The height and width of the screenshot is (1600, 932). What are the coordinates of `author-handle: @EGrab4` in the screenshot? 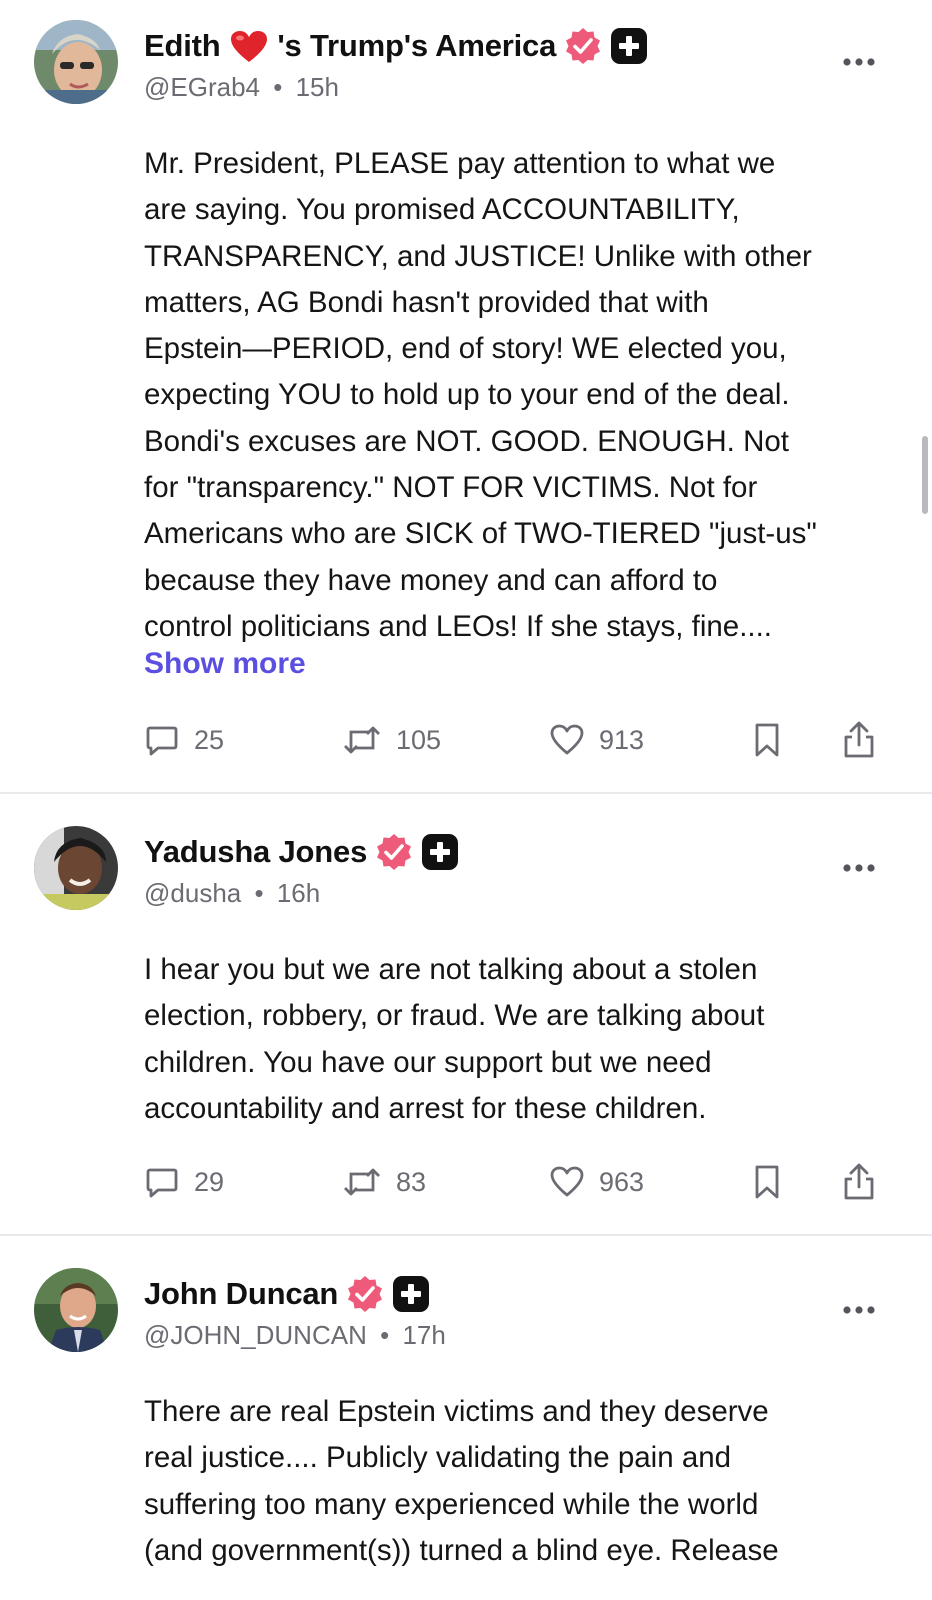 It's located at (202, 87).